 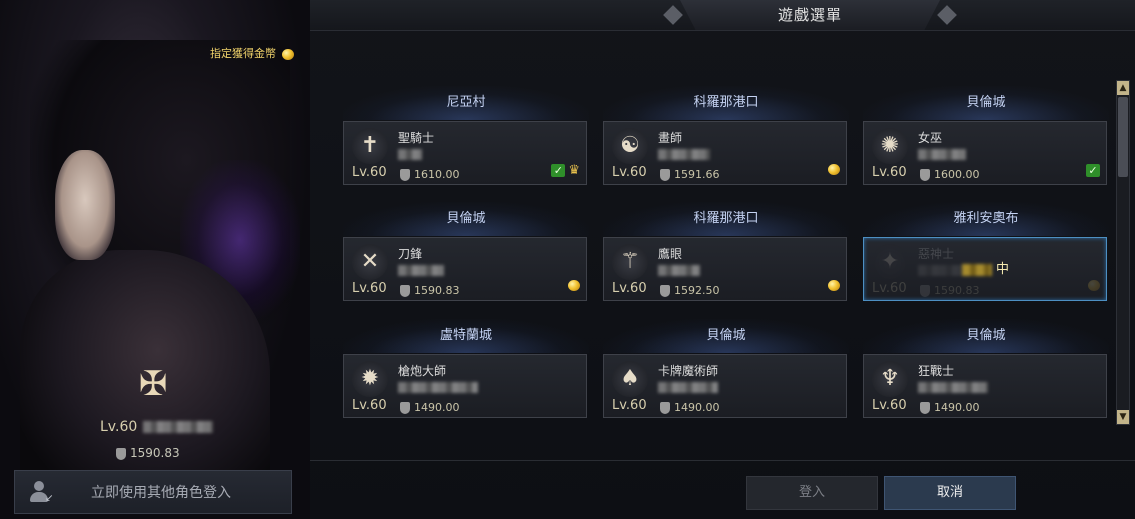 I want to click on character-item-level-value: 1590.83, so click(x=155, y=453).